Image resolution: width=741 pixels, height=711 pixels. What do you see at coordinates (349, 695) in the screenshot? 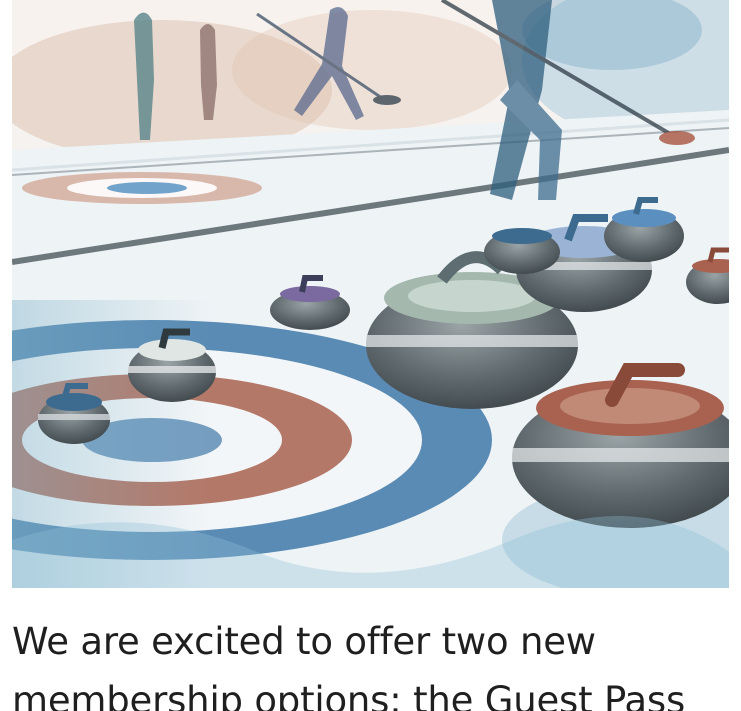
I see `article-line-2: membership options: the Guest Pass` at bounding box center [349, 695].